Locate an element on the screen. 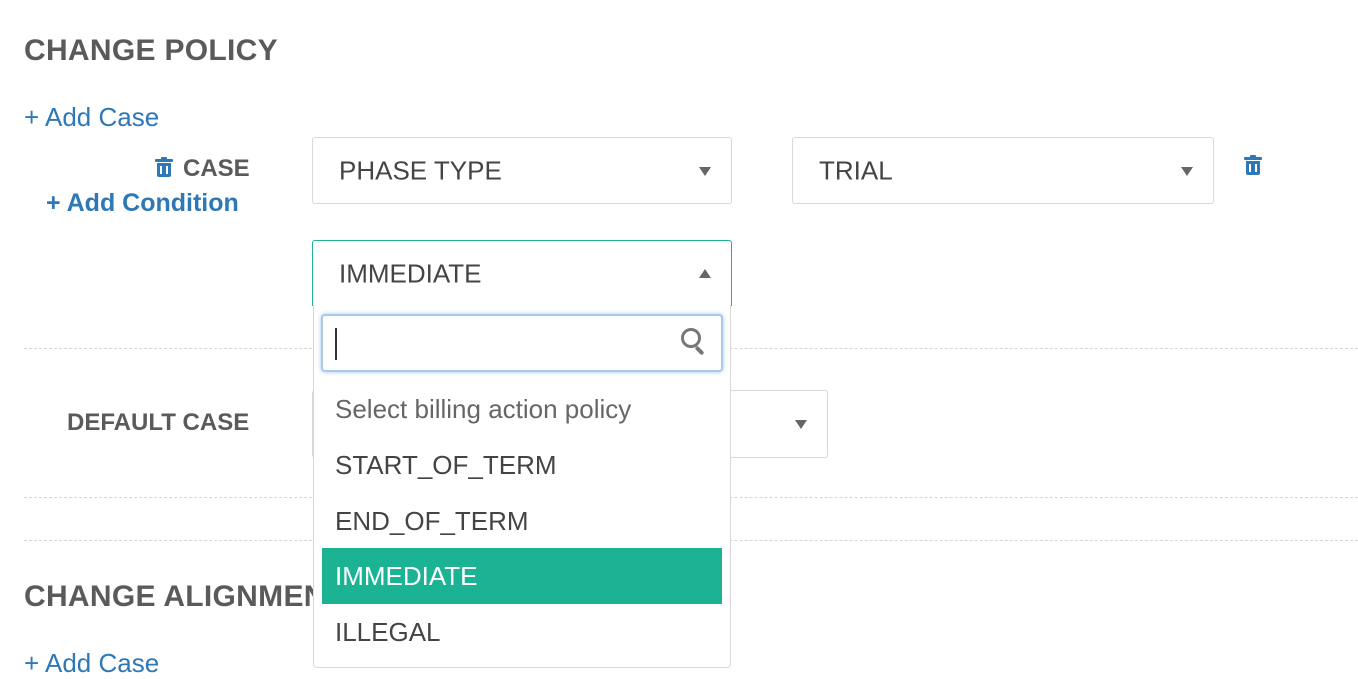 This screenshot has height=679, width=1358. dropdown-option-start-of-term: START_OF_TERM is located at coordinates (522, 465).